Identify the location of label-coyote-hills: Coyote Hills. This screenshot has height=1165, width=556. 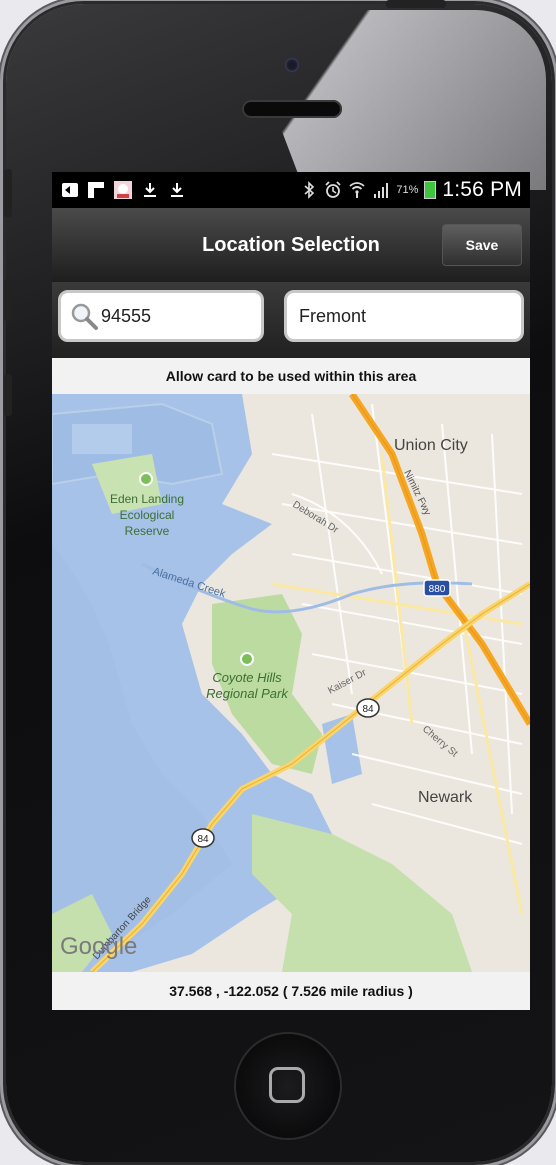
(247, 677).